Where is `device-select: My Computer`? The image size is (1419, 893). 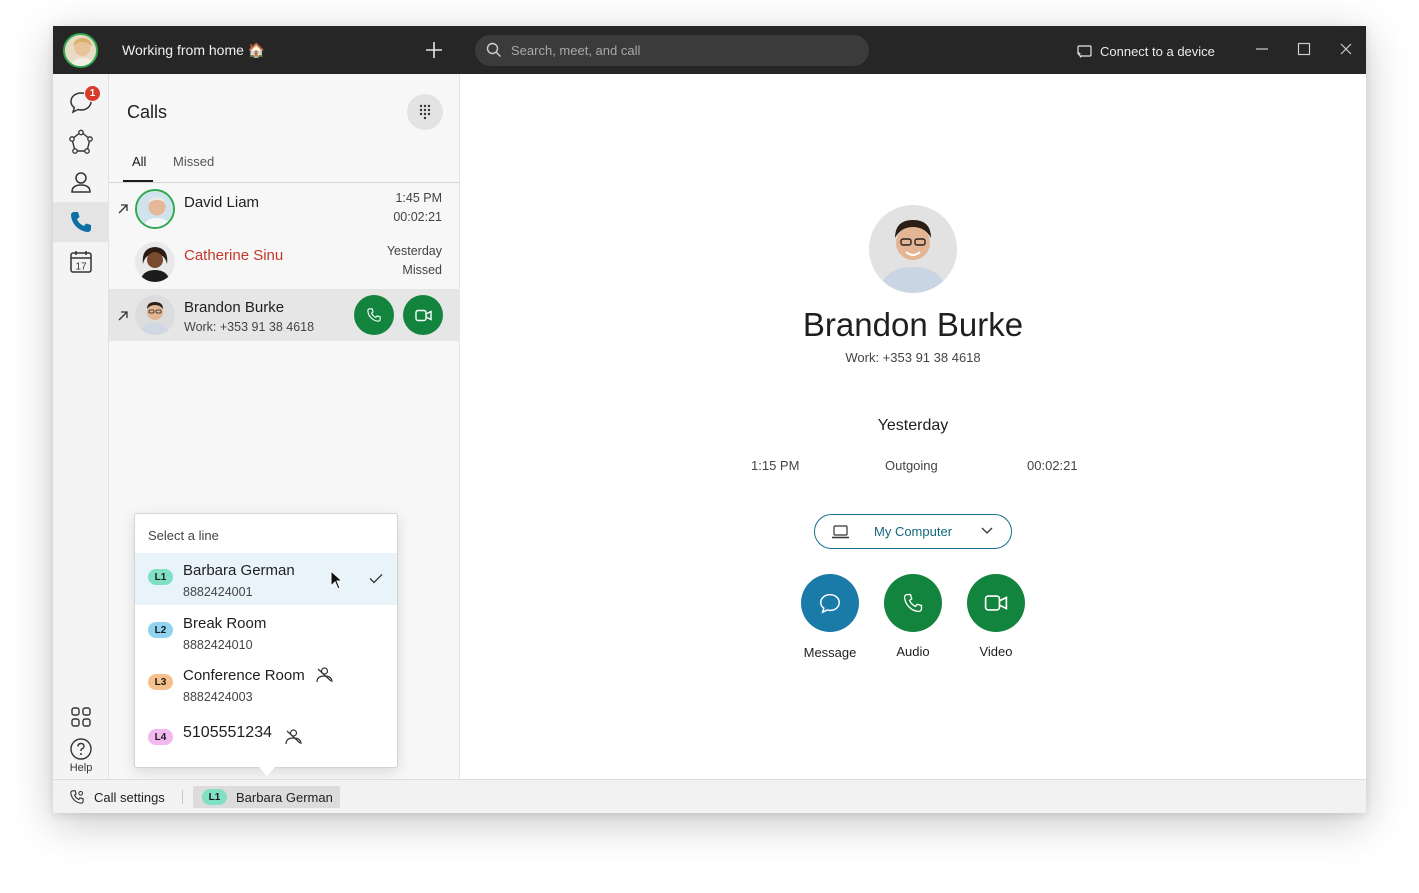 device-select: My Computer is located at coordinates (913, 531).